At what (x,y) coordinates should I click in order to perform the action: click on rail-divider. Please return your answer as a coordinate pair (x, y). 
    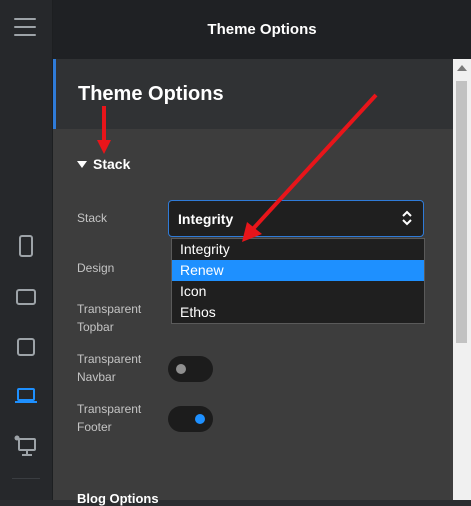
    Looking at the image, I should click on (26, 478).